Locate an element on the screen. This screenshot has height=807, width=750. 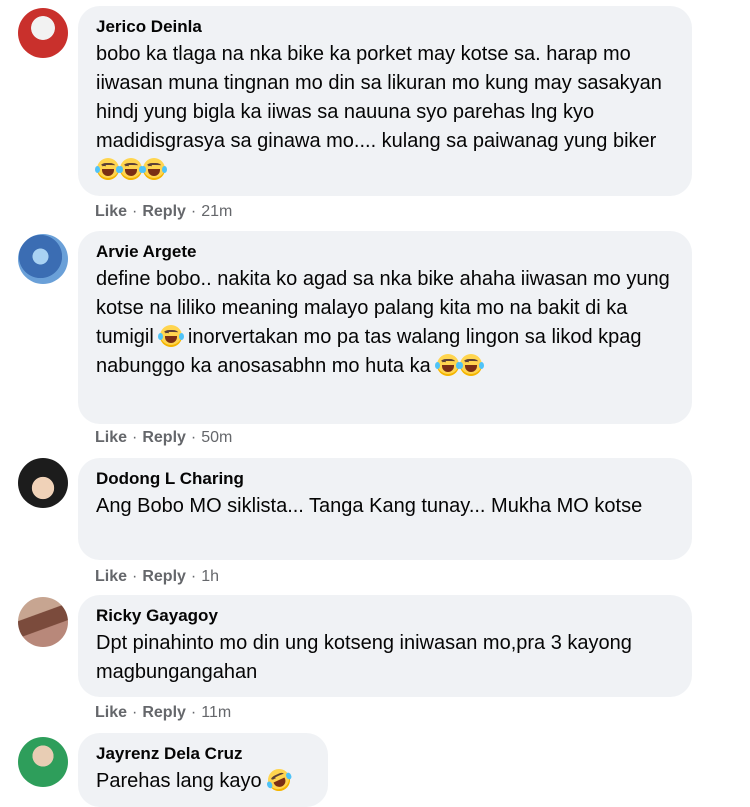
comment-body: Parehas lang kayo is located at coordinates (179, 781).